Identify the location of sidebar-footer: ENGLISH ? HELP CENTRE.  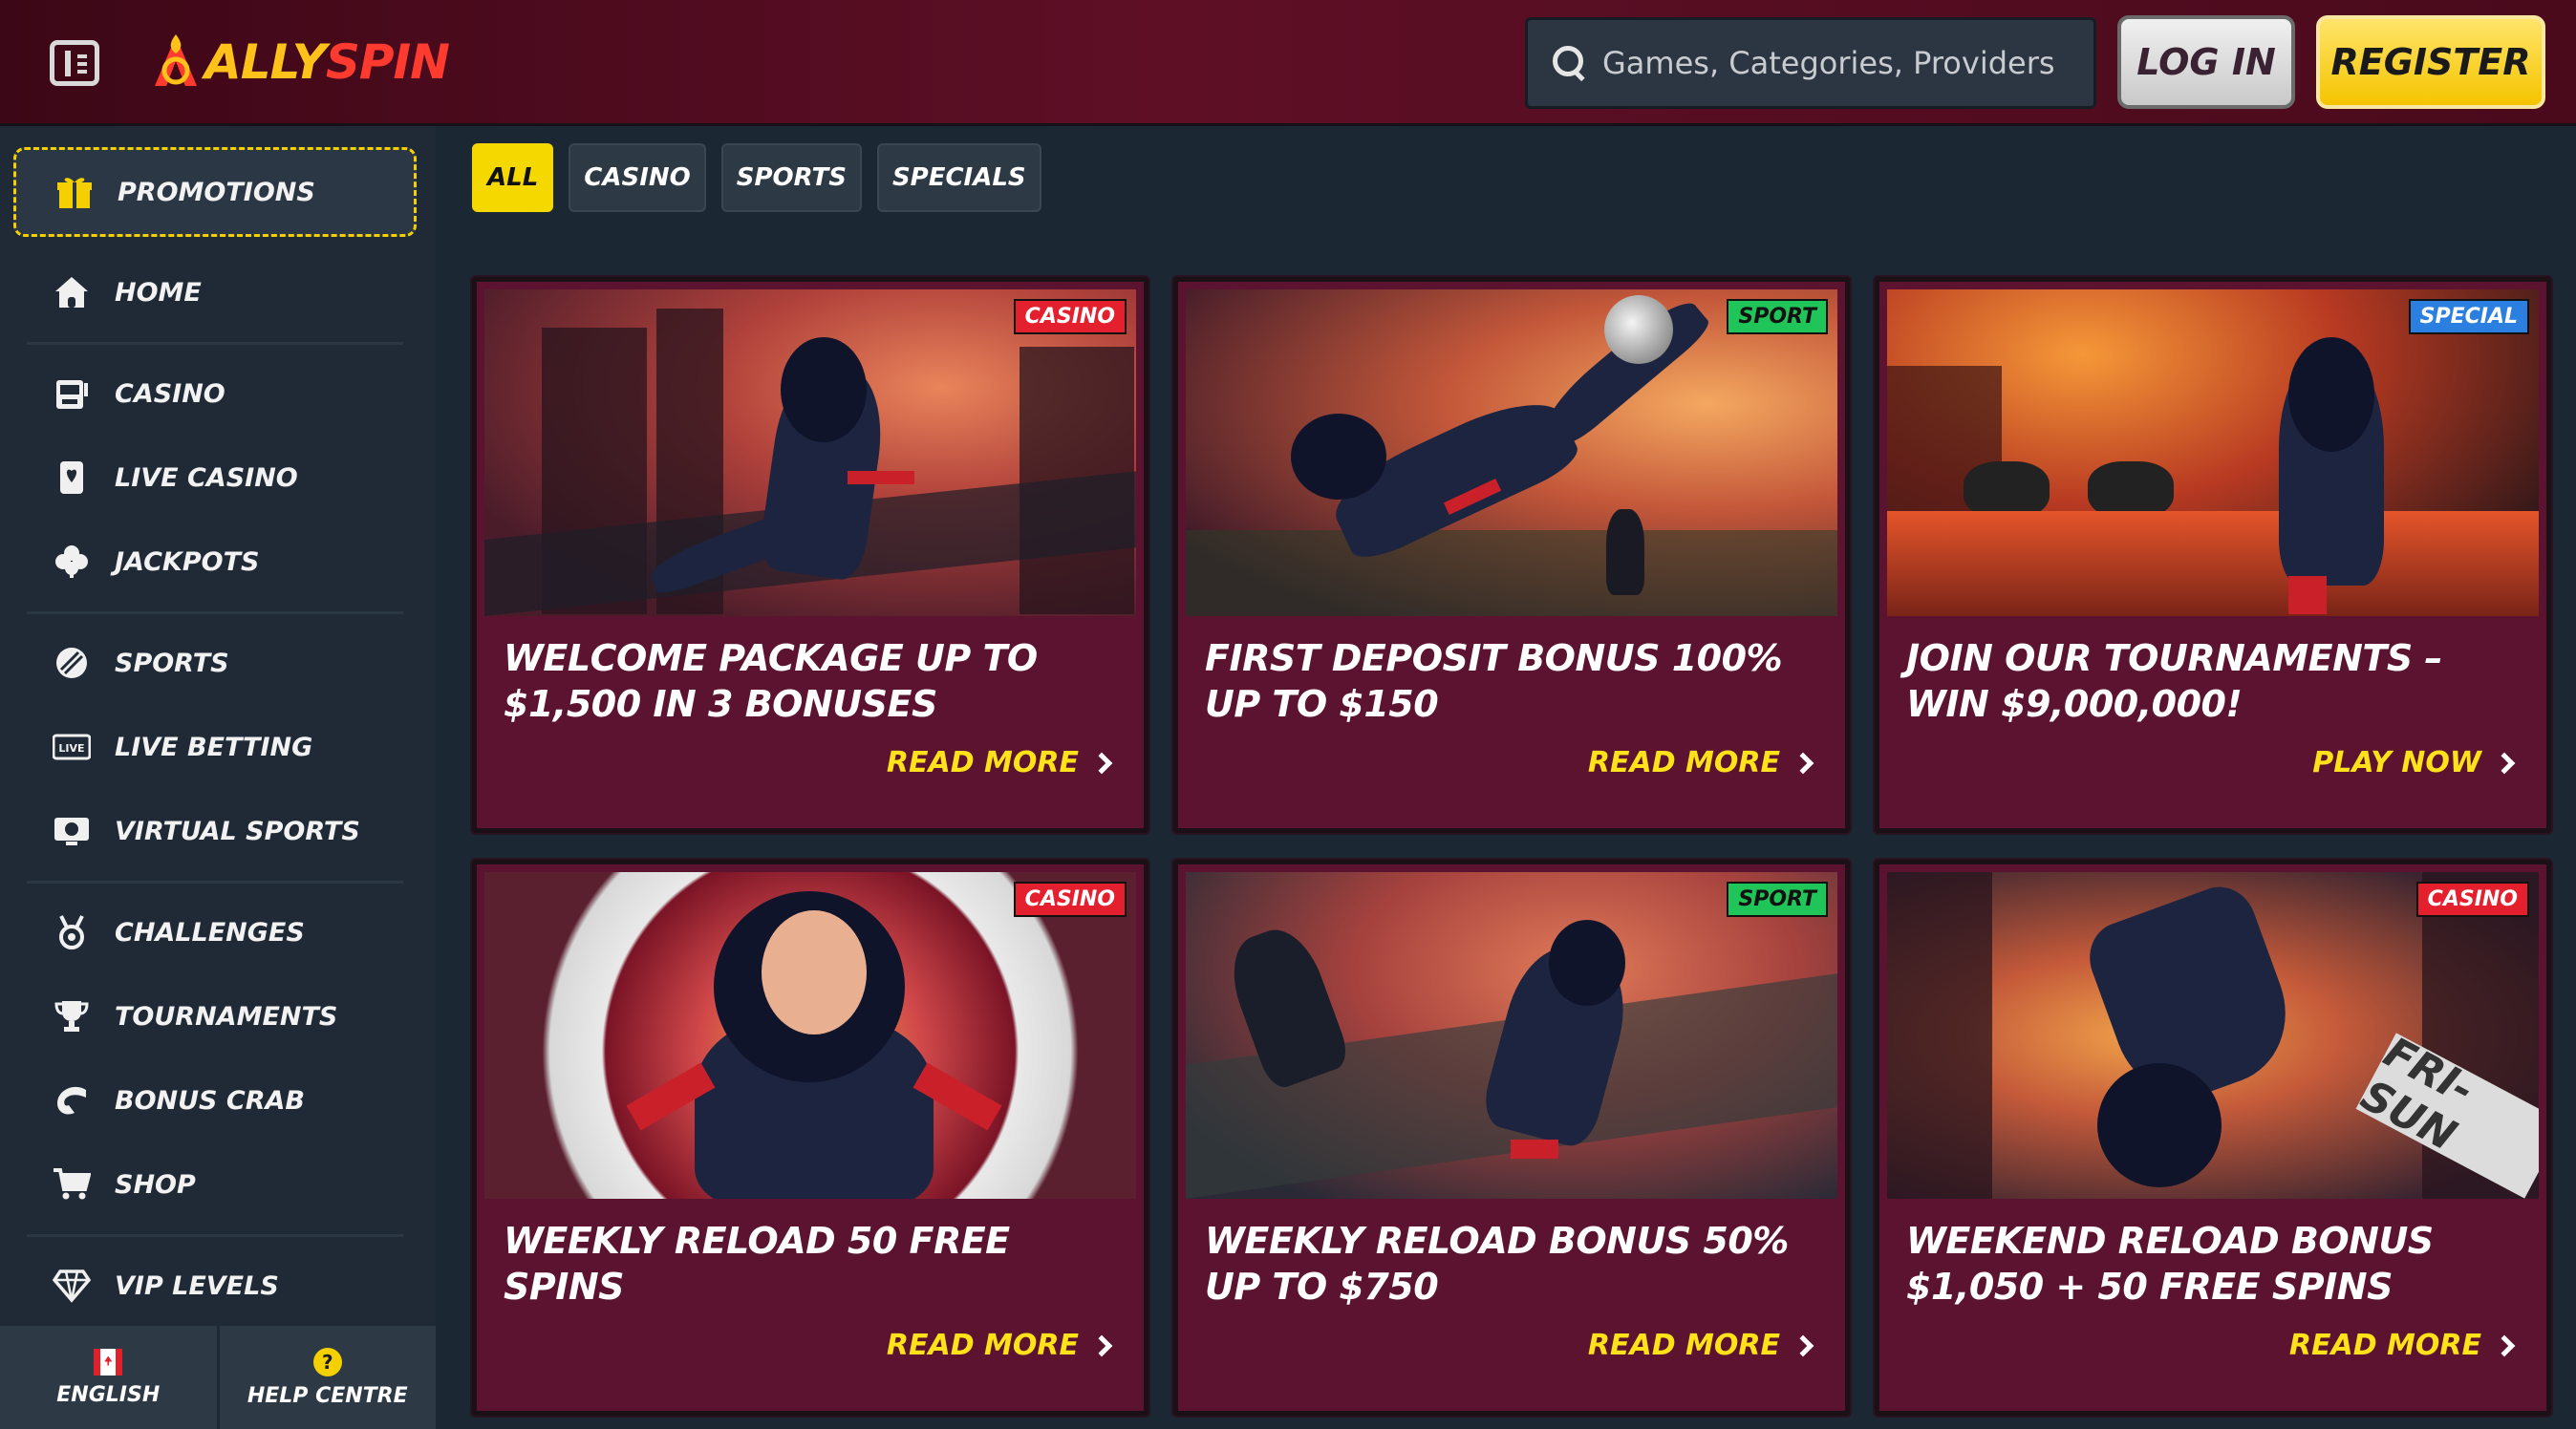
(218, 1377).